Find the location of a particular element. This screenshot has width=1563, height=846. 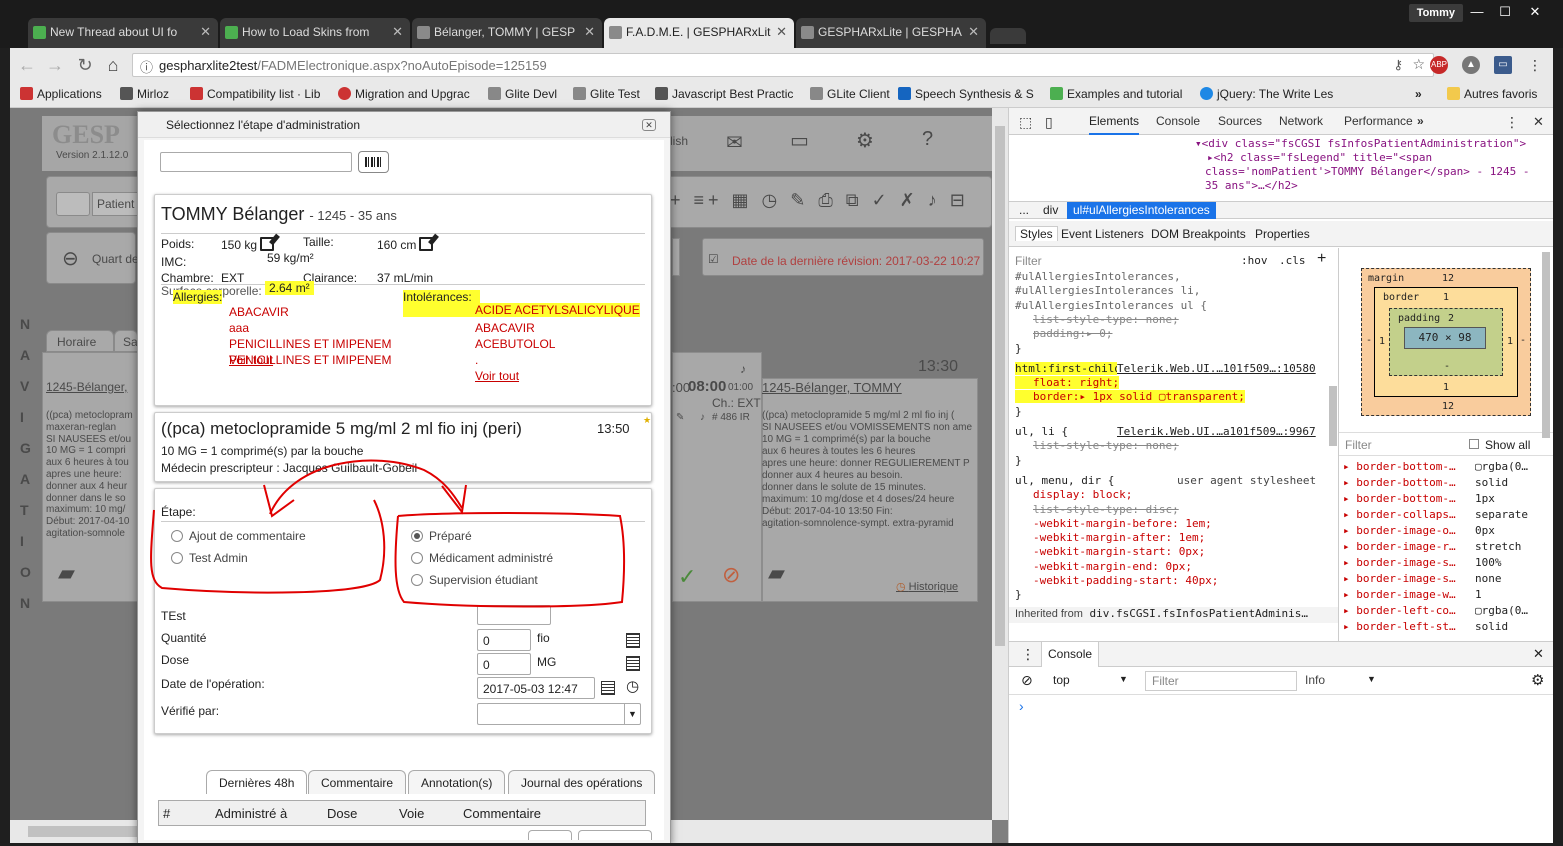

card-right-title: 1245-Bélanger, TOMMY is located at coordinates (832, 387).